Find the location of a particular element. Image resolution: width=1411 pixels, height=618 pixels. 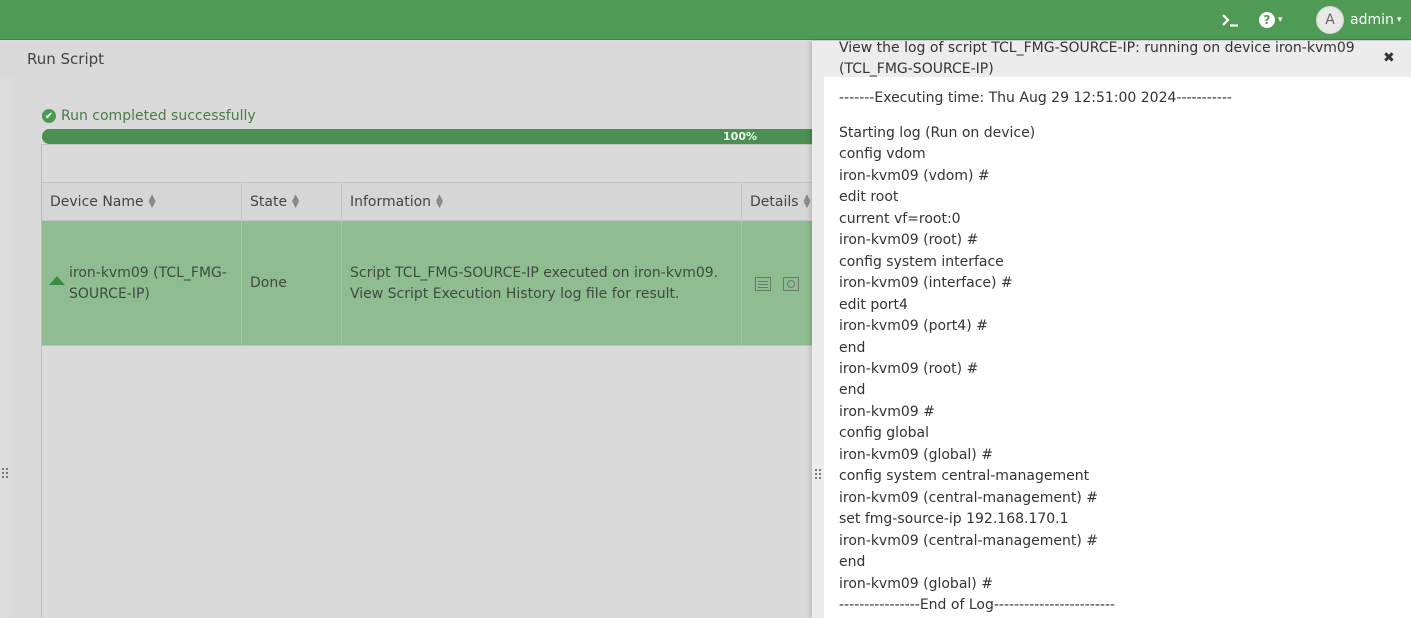

cell-state: Done is located at coordinates (292, 283).